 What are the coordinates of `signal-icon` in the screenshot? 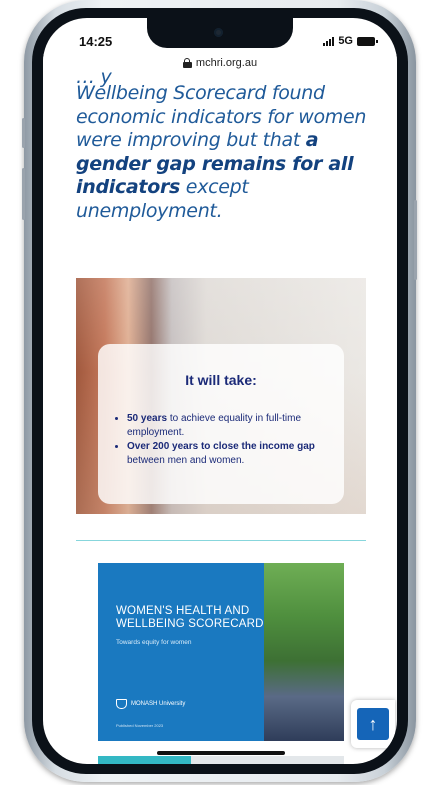 It's located at (329, 41).